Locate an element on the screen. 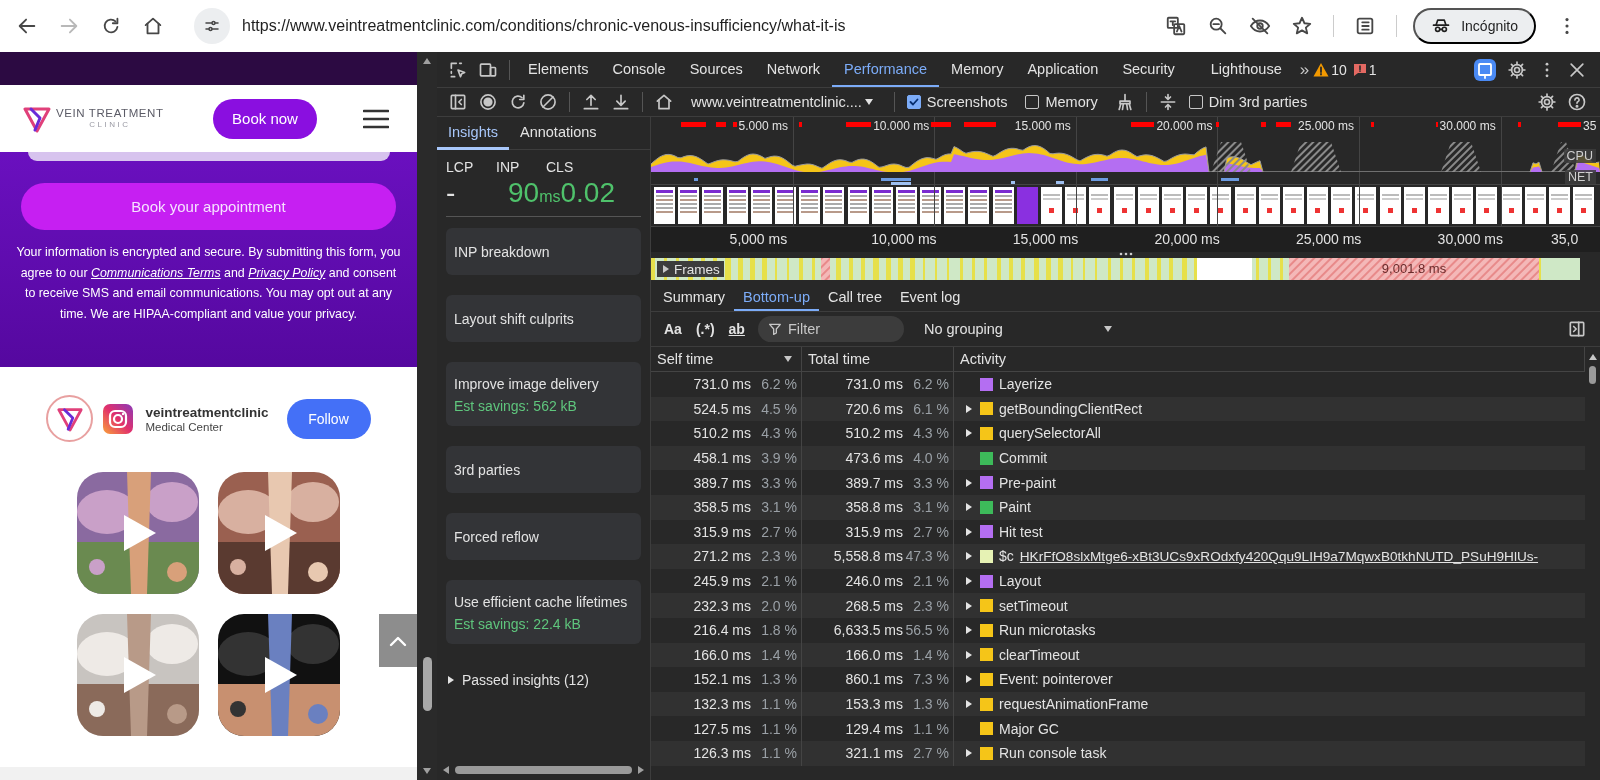 The width and height of the screenshot is (1600, 780). profile-button: Incógnito is located at coordinates (1474, 26).